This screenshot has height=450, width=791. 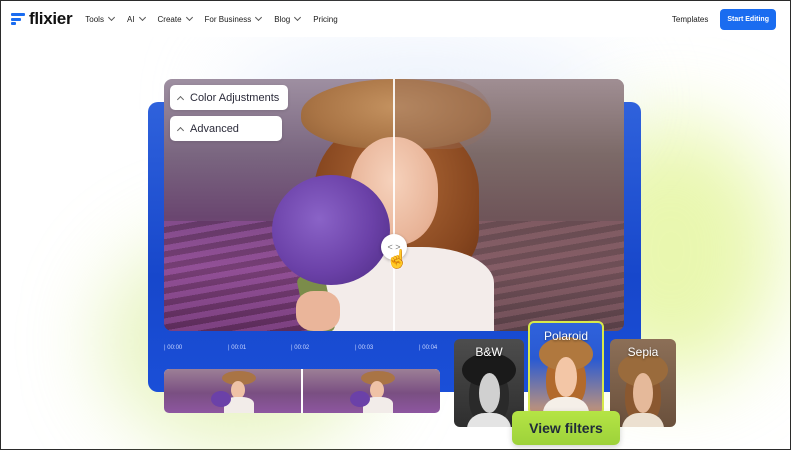 I want to click on menu-blog: Blog, so click(x=288, y=18).